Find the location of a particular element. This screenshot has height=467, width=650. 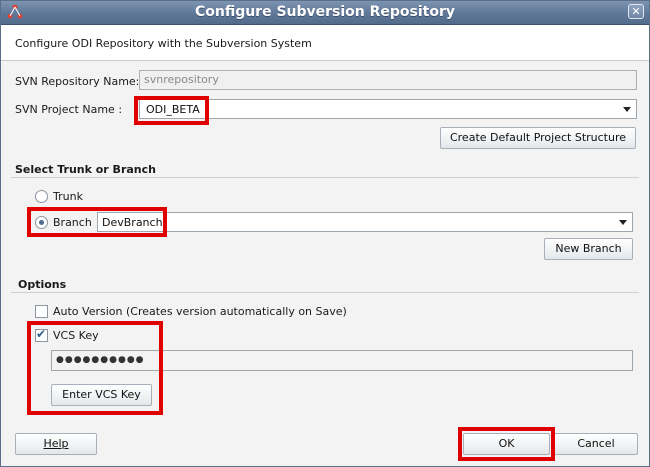

vcs-key-checkbox: ✔ is located at coordinates (41, 334).